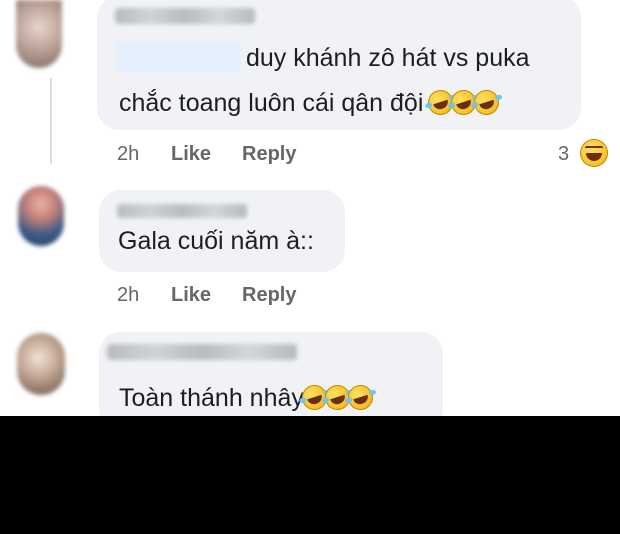 This screenshot has height=534, width=620. What do you see at coordinates (388, 58) in the screenshot?
I see `comment-text: duy khánh zô hát vs puka` at bounding box center [388, 58].